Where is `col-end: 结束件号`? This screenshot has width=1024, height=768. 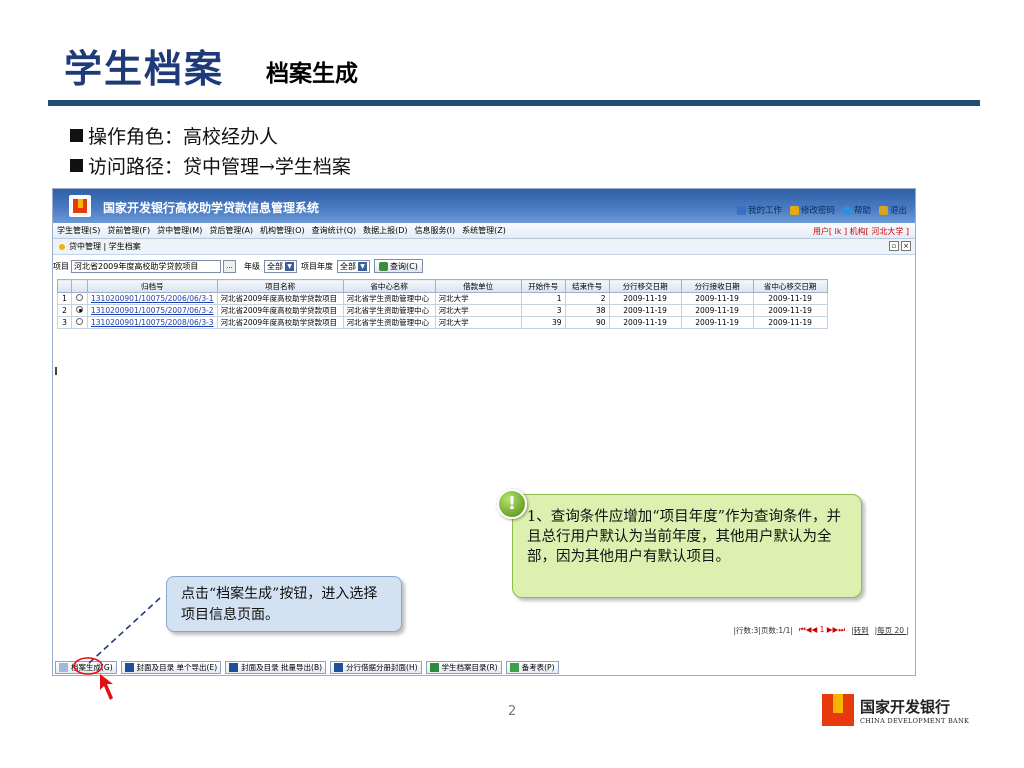 col-end: 结束件号 is located at coordinates (587, 286).